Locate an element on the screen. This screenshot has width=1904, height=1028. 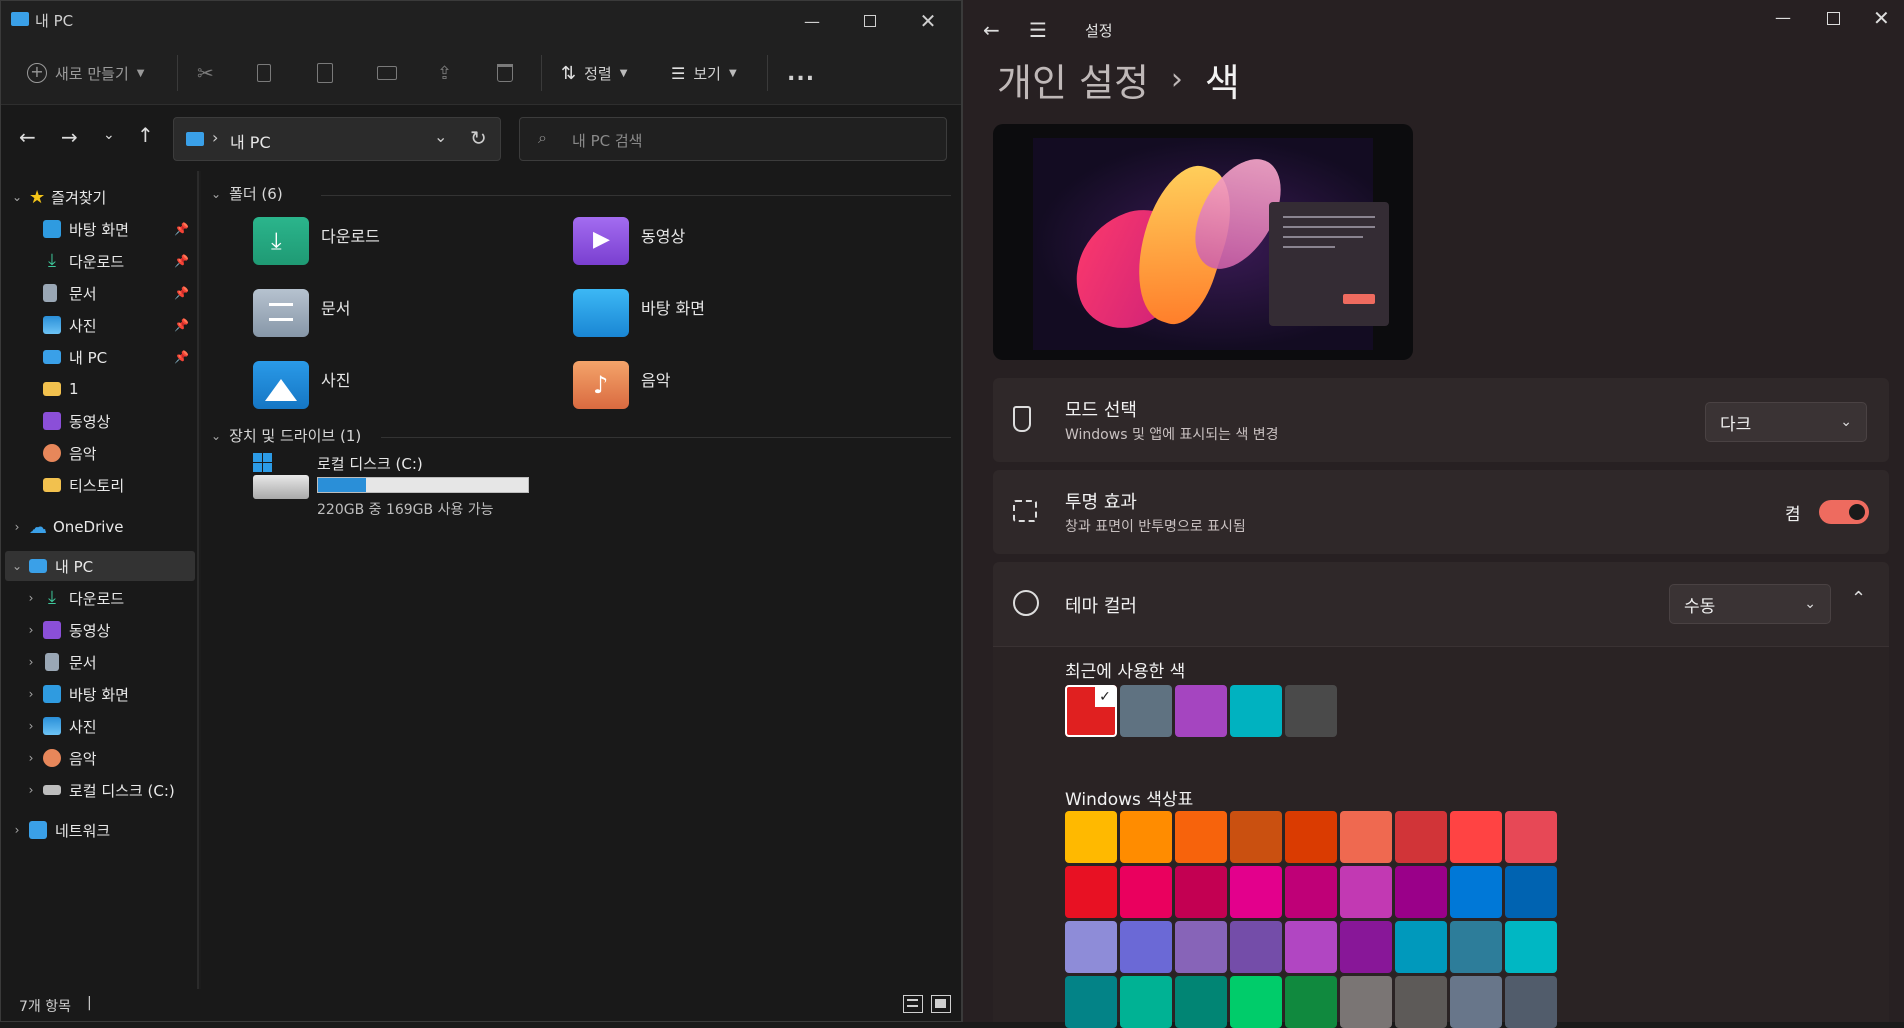
folders-section-header: ⌄ 폴더 (6) is located at coordinates (247, 193).